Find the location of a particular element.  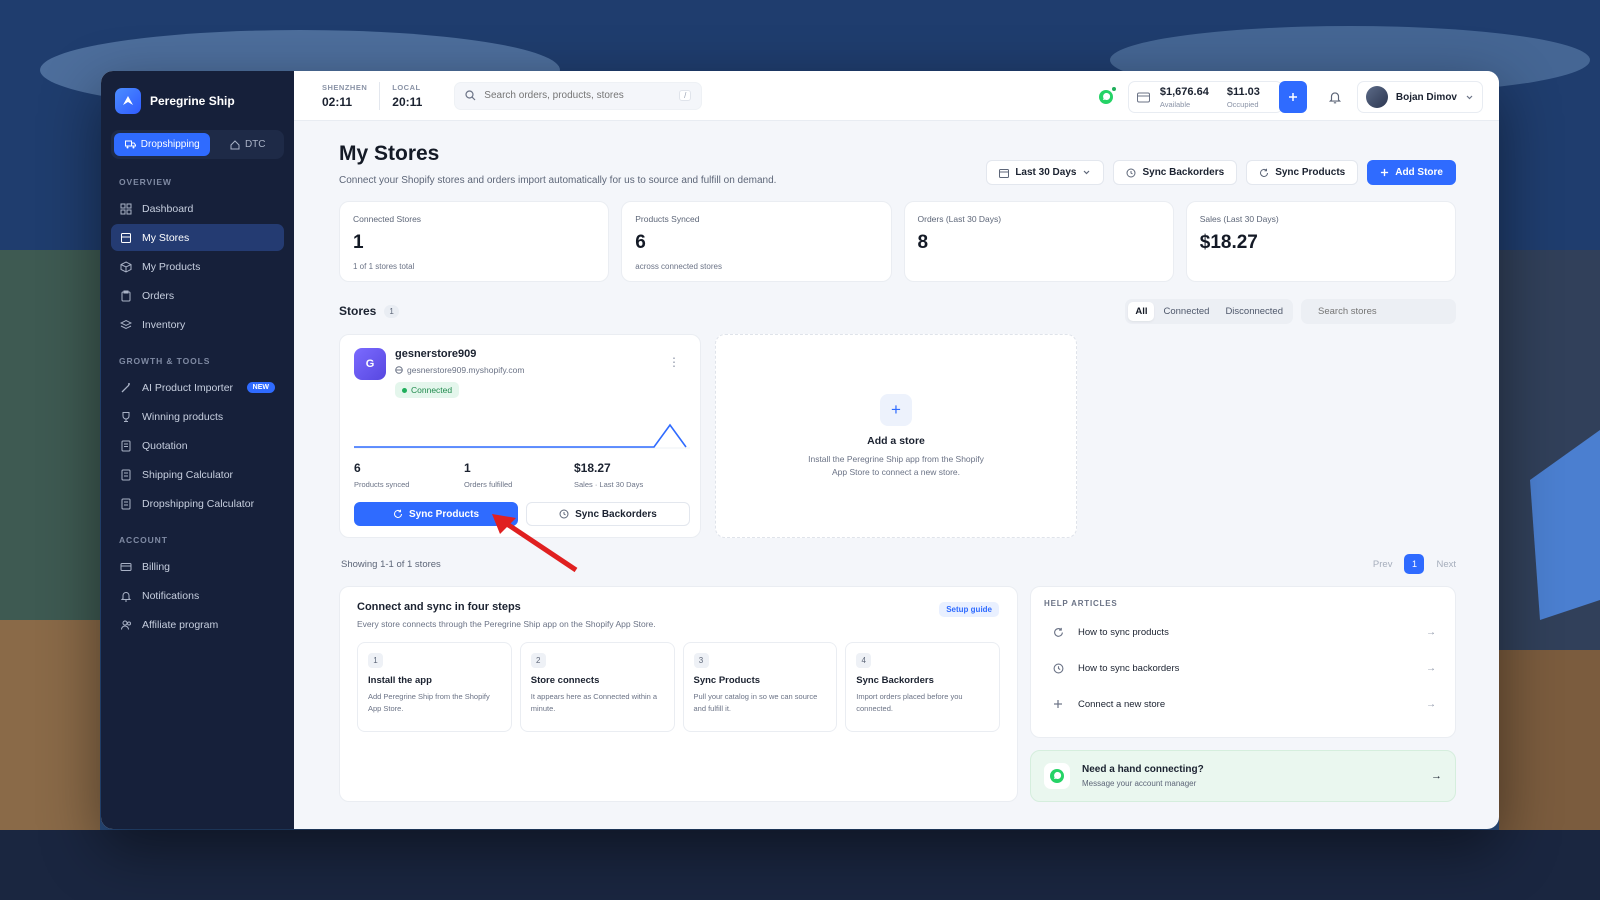

store-sync-backorders-label: Sync Backorders is located at coordinates (616, 514).